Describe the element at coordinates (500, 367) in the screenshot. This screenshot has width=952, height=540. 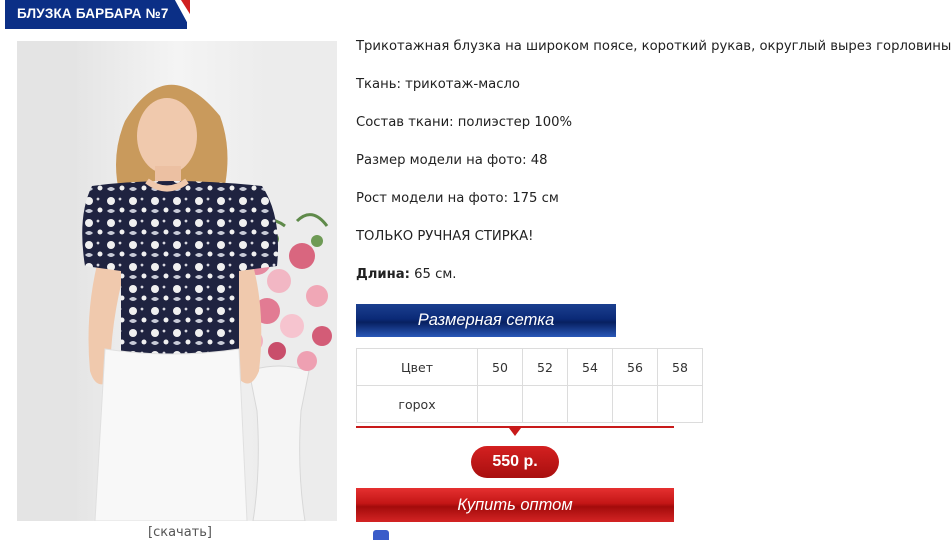
I see `size-header: 50` at that location.